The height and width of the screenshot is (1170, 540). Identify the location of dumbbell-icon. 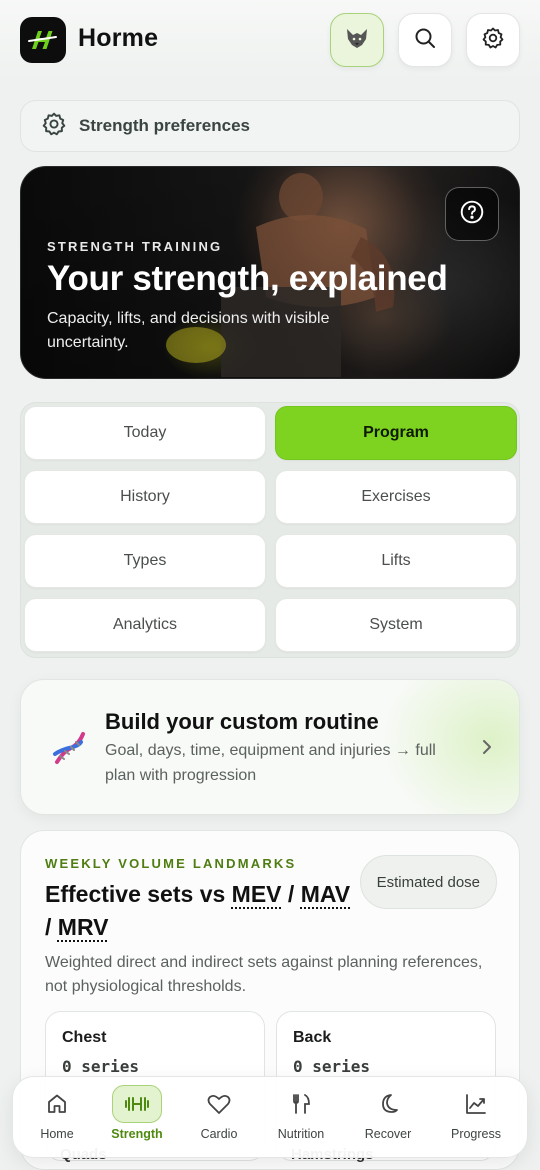
(137, 1104).